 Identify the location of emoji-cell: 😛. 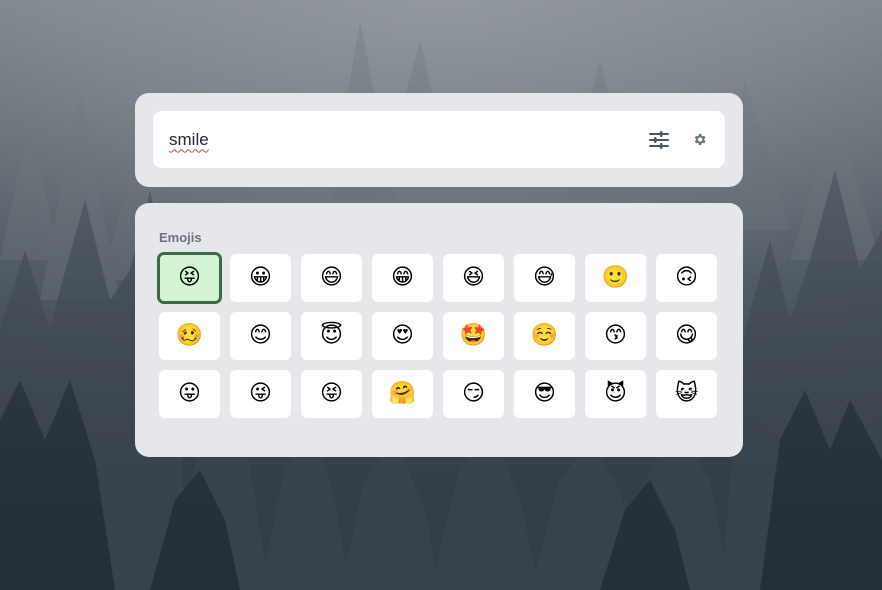
(189, 394).